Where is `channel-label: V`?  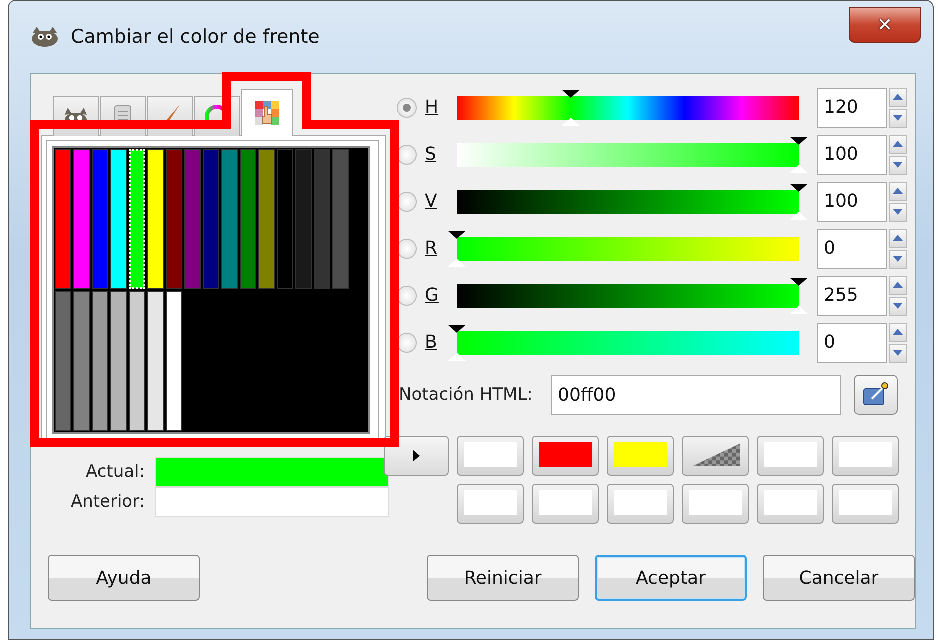 channel-label: V is located at coordinates (431, 201).